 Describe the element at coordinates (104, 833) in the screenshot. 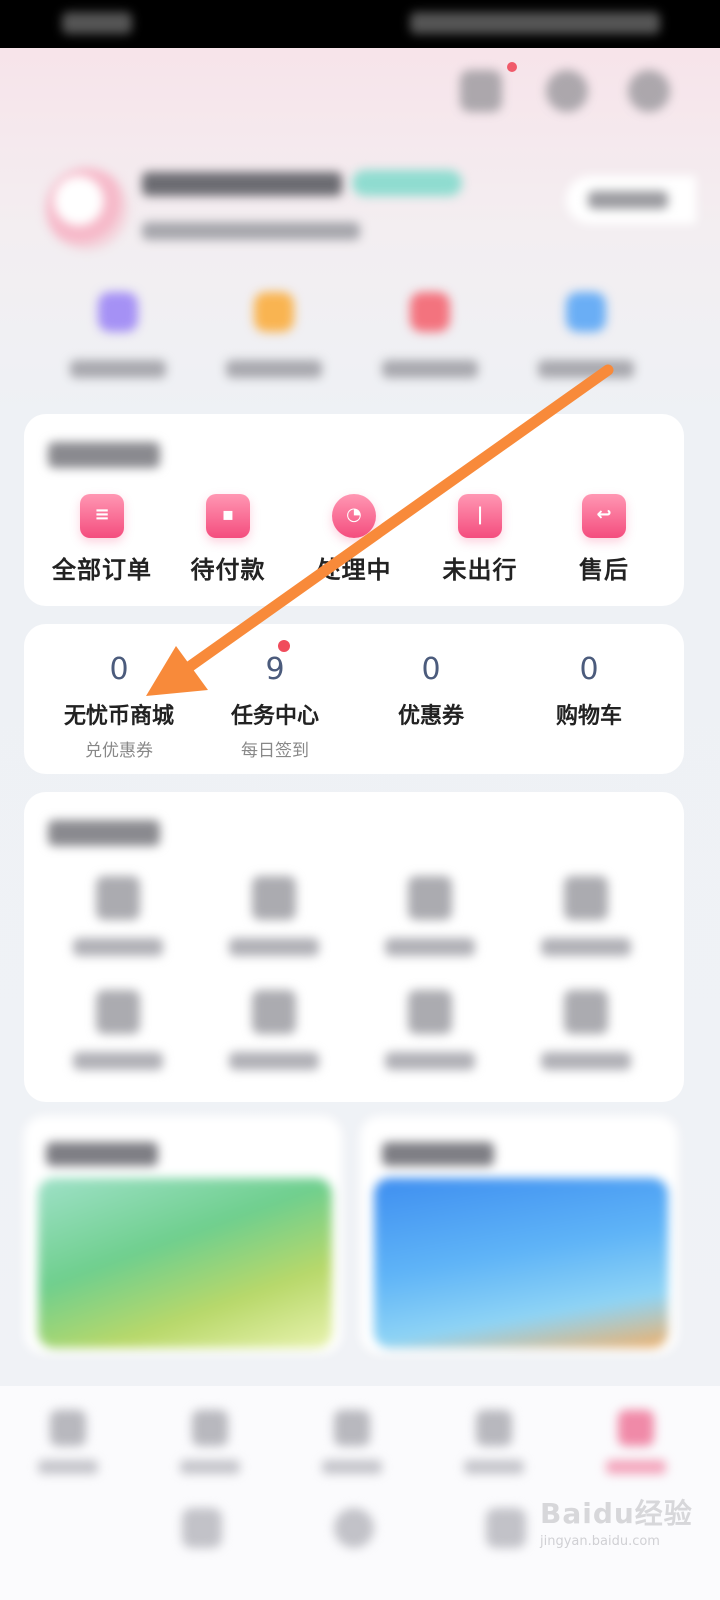

I see `tools-card-title` at that location.